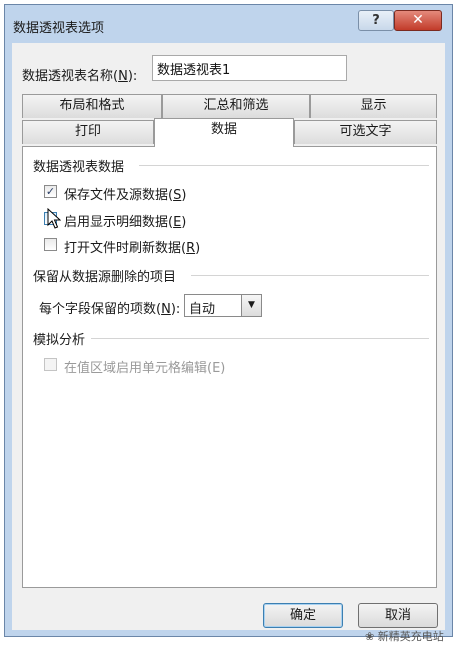 The image size is (465, 651). What do you see at coordinates (228, 24) in the screenshot?
I see `title-bar: 数据透视表选项 ? ✕` at bounding box center [228, 24].